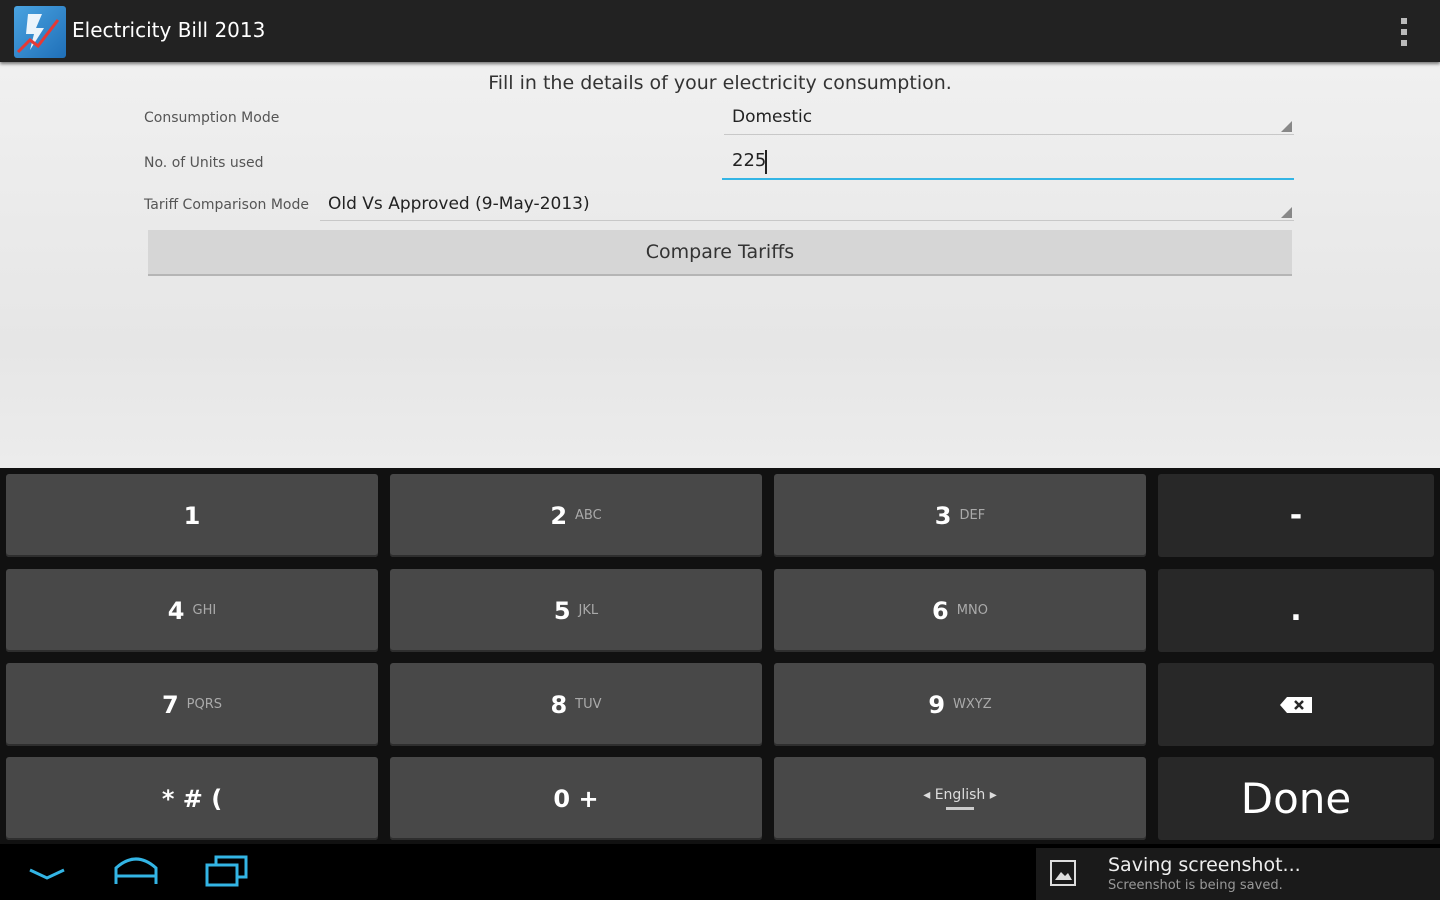 The height and width of the screenshot is (900, 1440). I want to click on key-1: 1, so click(192, 515).